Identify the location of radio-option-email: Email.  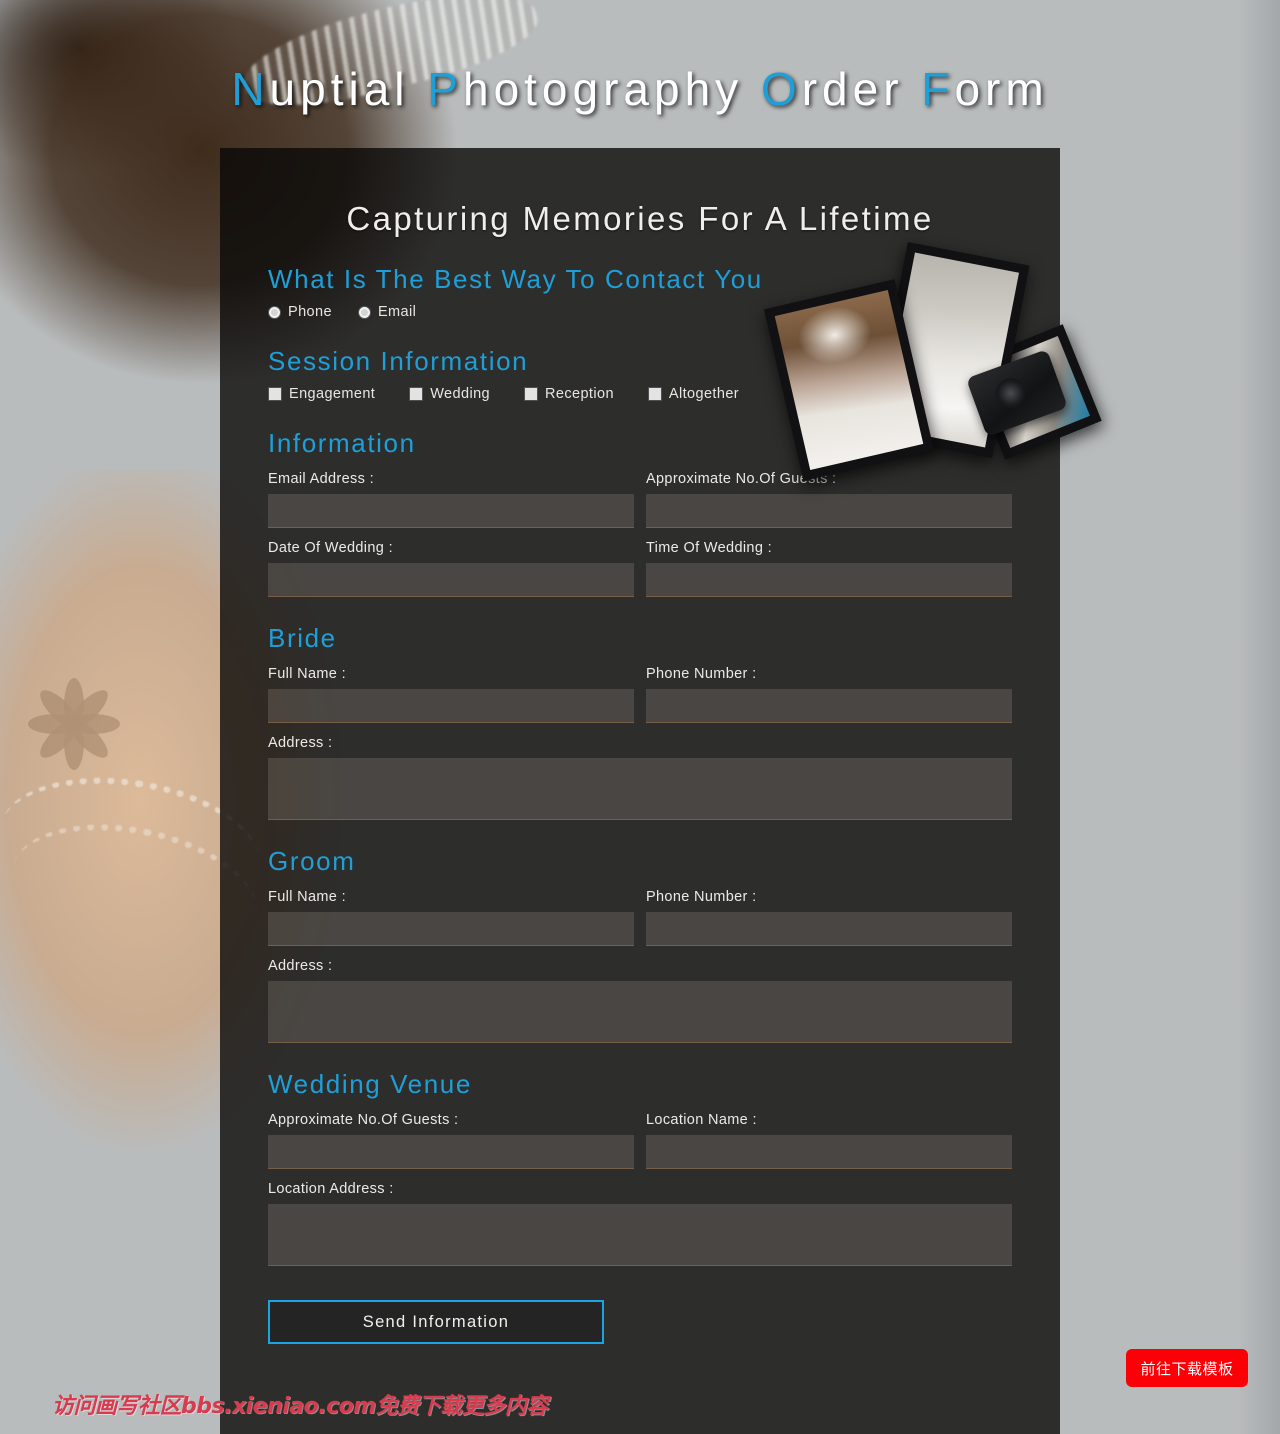
(387, 312).